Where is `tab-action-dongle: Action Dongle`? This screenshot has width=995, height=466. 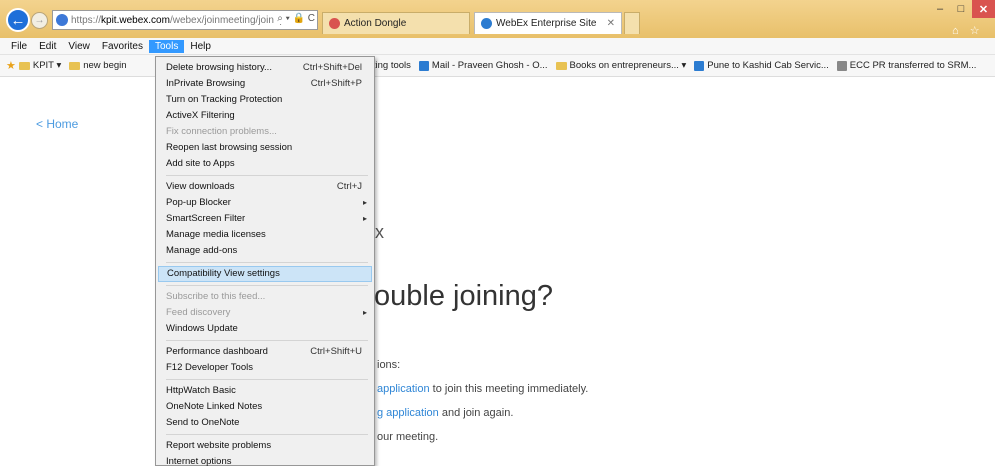
tab-action-dongle: Action Dongle is located at coordinates (396, 23).